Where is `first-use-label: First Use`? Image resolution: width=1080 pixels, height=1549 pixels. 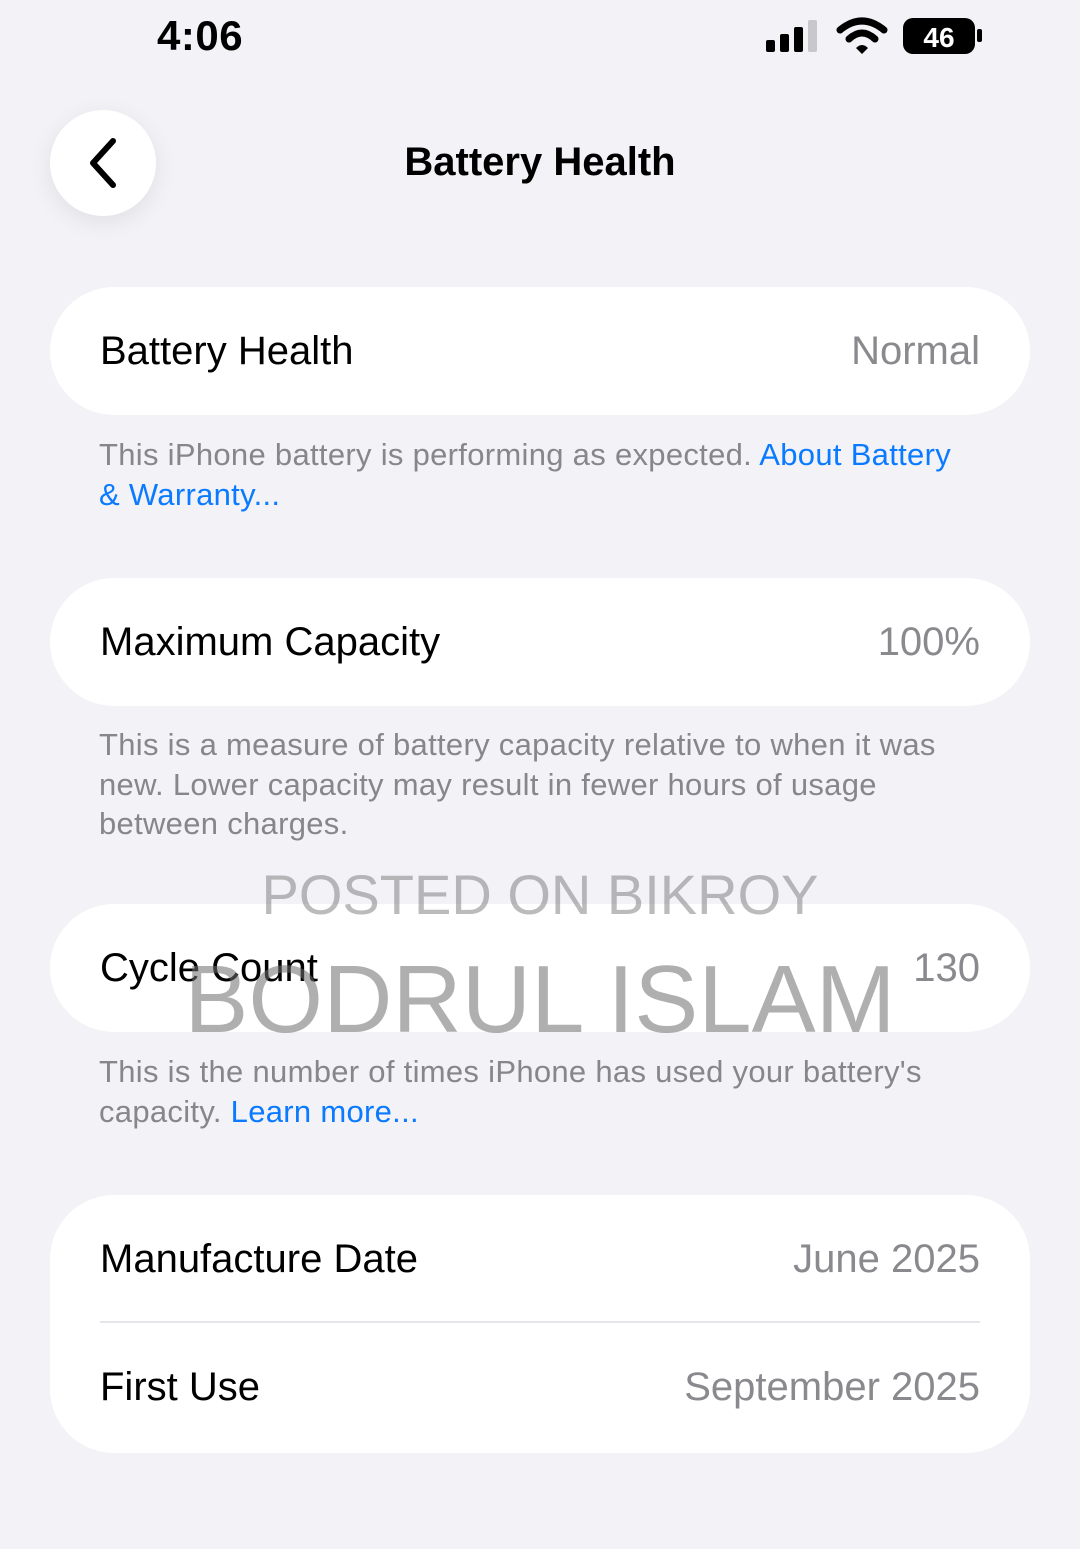 first-use-label: First Use is located at coordinates (180, 1387).